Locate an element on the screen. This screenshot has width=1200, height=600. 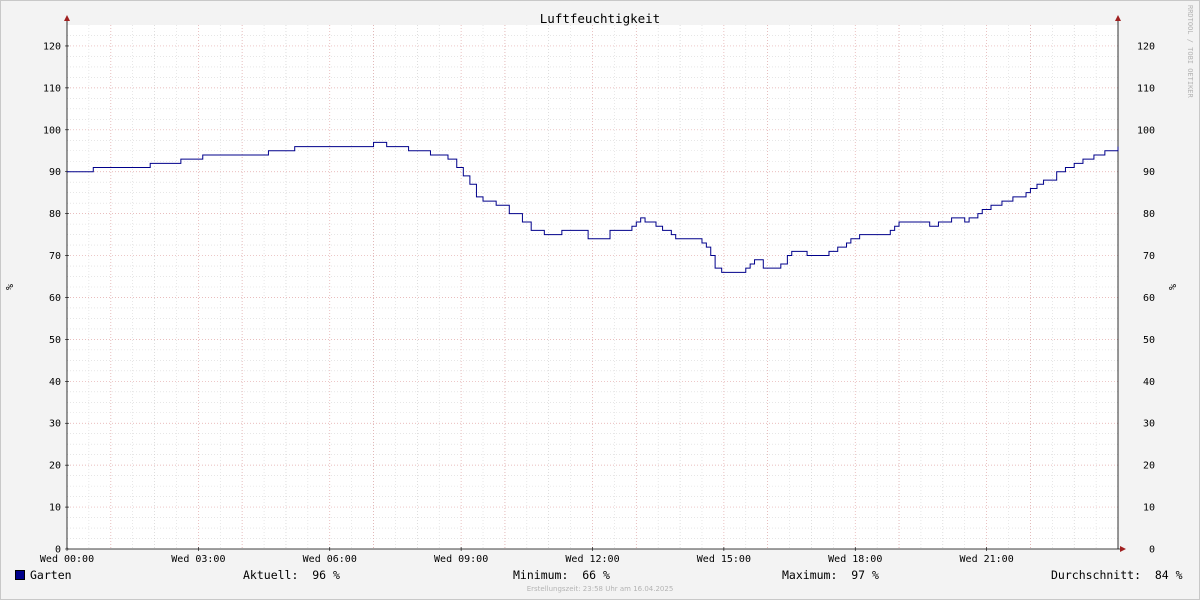
y-tick-label-left: 50 is located at coordinates (55, 340).